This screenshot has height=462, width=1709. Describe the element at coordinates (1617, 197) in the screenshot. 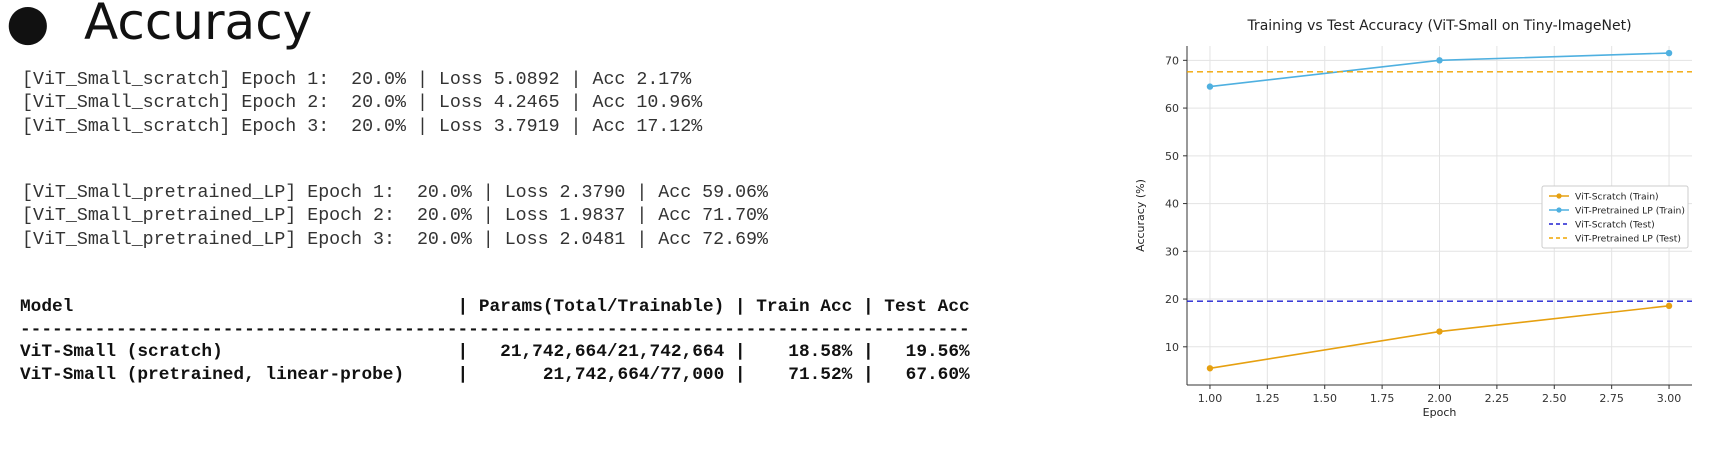

I see `legend-label: ViT-Scratch (Train)` at that location.